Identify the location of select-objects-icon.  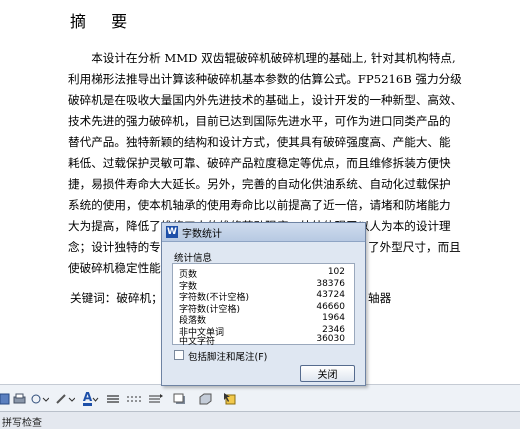
(229, 398).